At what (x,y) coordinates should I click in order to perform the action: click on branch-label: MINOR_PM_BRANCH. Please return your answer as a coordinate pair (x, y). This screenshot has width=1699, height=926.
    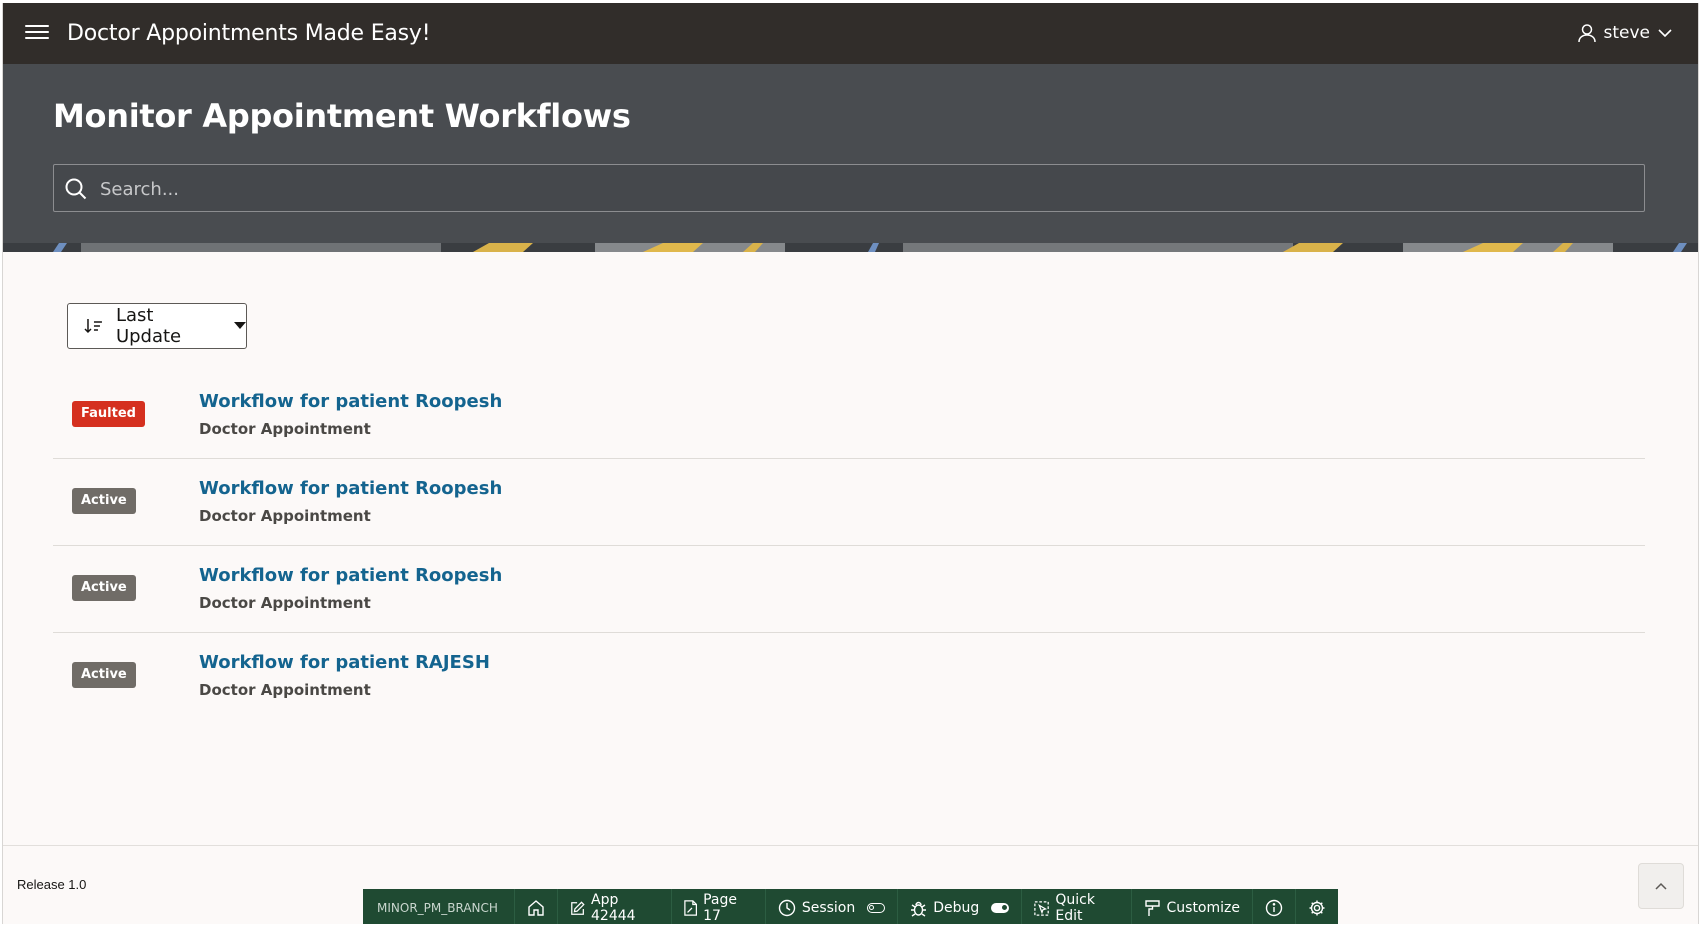
    Looking at the image, I should click on (439, 906).